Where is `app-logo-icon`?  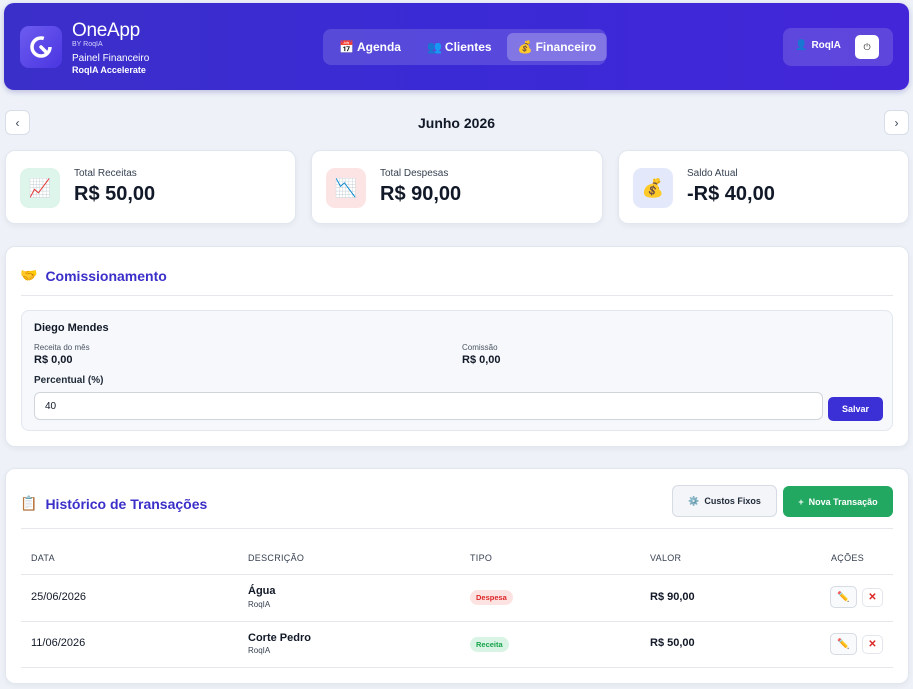
app-logo-icon is located at coordinates (41, 47).